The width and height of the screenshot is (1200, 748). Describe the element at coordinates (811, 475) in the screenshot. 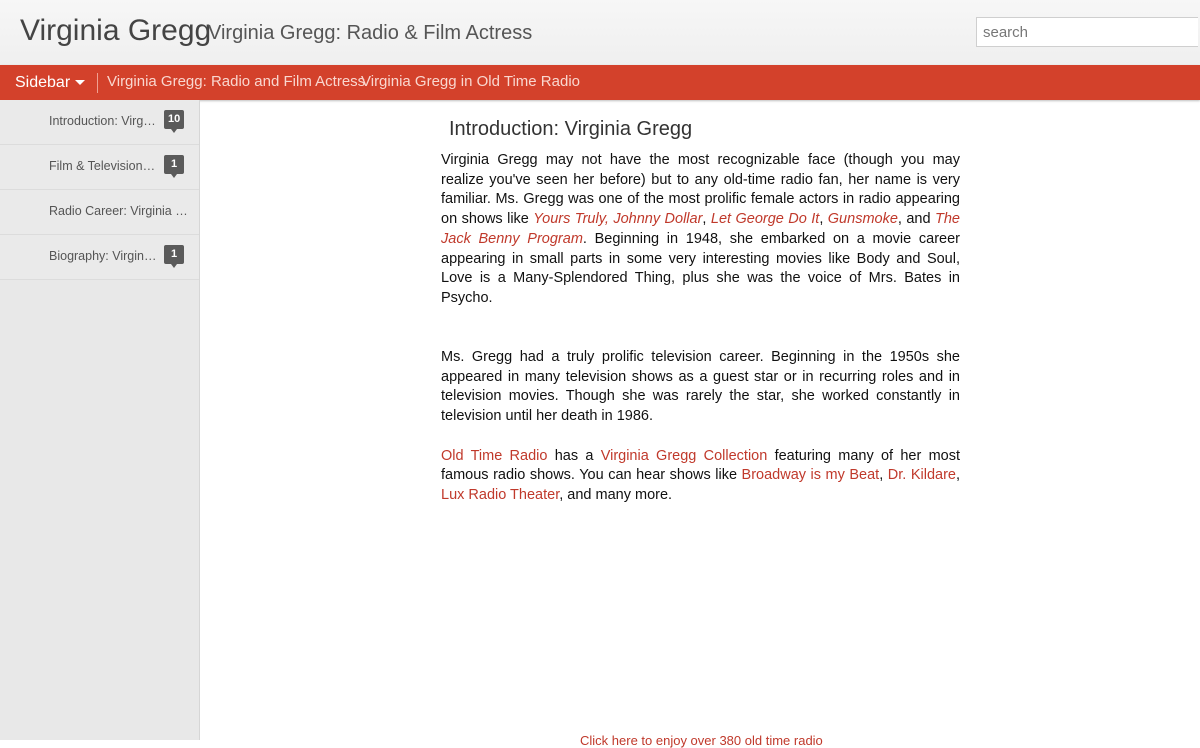

I see `link-broadway-is-my-beat: Broadway is my Beat` at that location.